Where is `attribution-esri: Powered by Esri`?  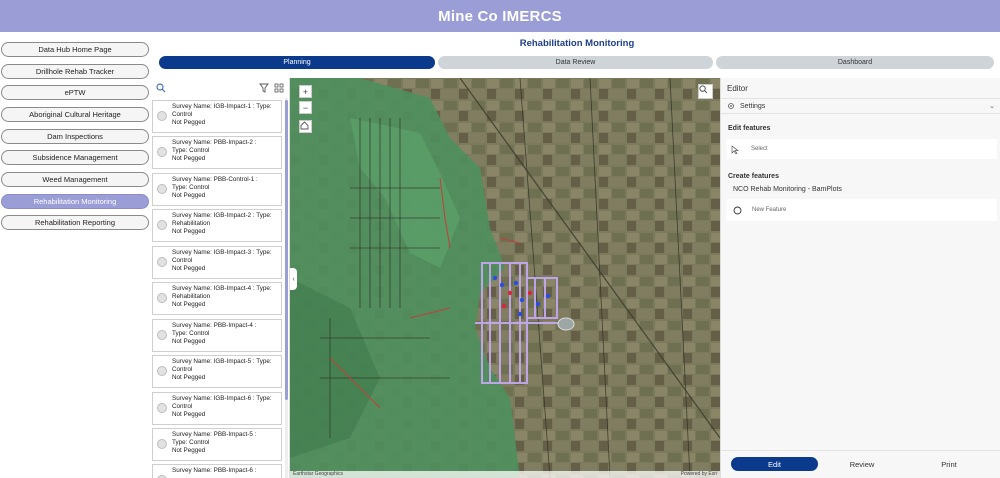
attribution-esri: Powered by Esri is located at coordinates (699, 474).